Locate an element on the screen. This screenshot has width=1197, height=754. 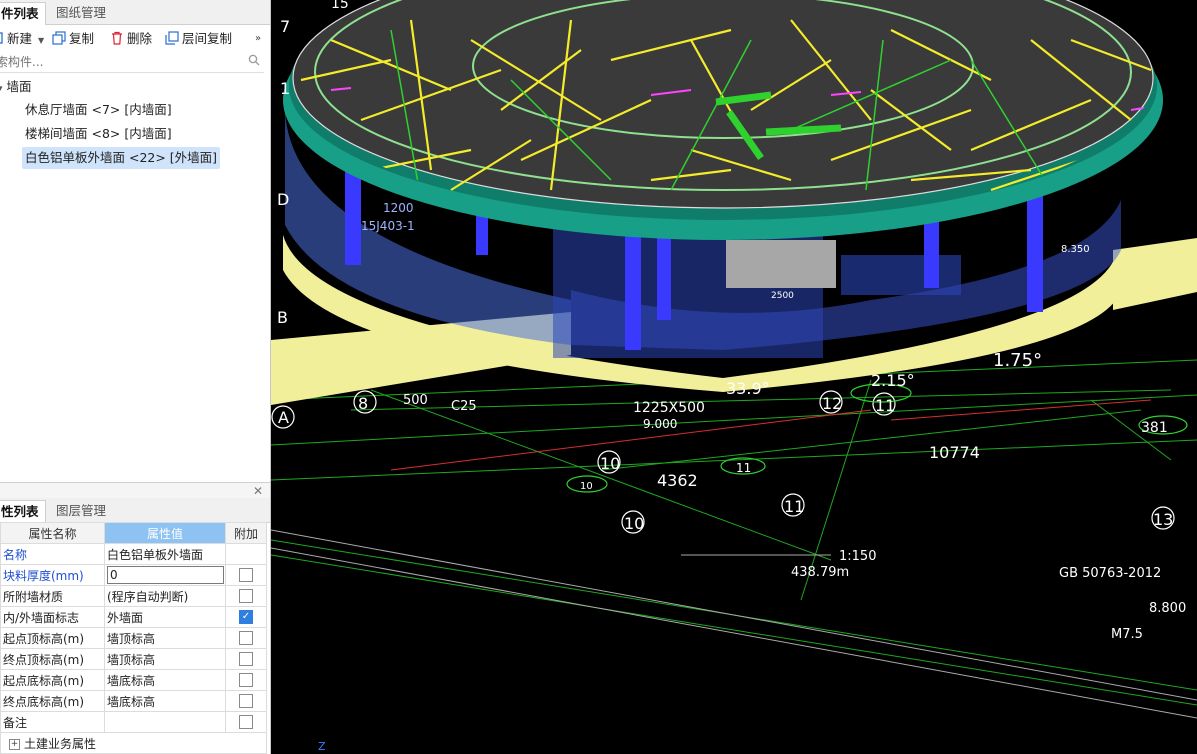
dim-text: 1:150 is located at coordinates (857, 556).